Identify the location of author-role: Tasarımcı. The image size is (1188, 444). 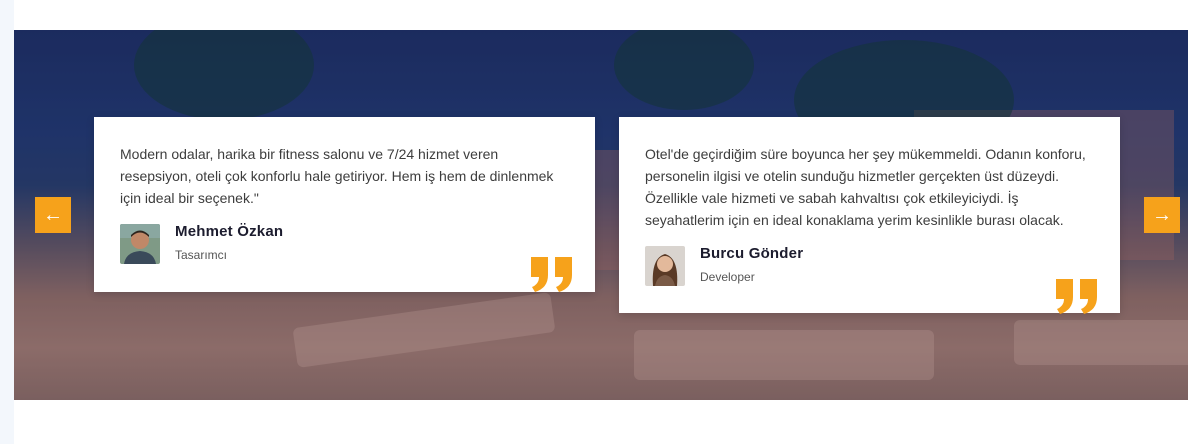
(201, 255).